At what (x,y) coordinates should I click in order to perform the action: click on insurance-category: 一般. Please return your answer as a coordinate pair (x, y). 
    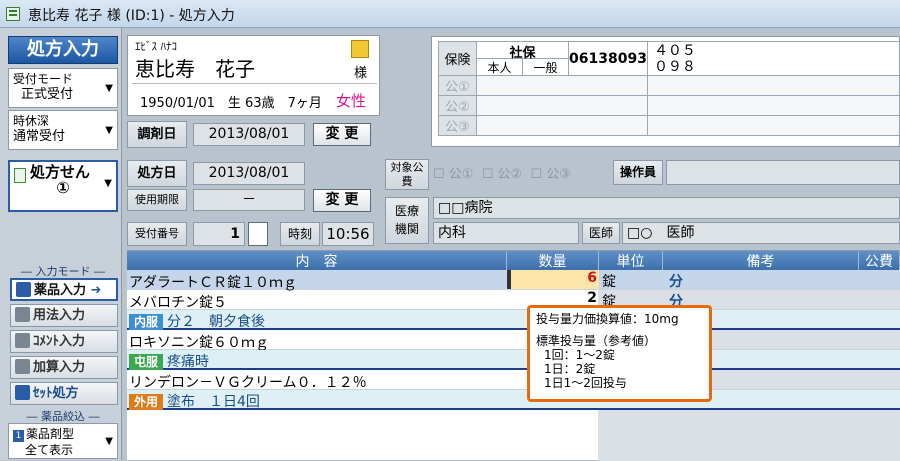
    Looking at the image, I should click on (545, 68).